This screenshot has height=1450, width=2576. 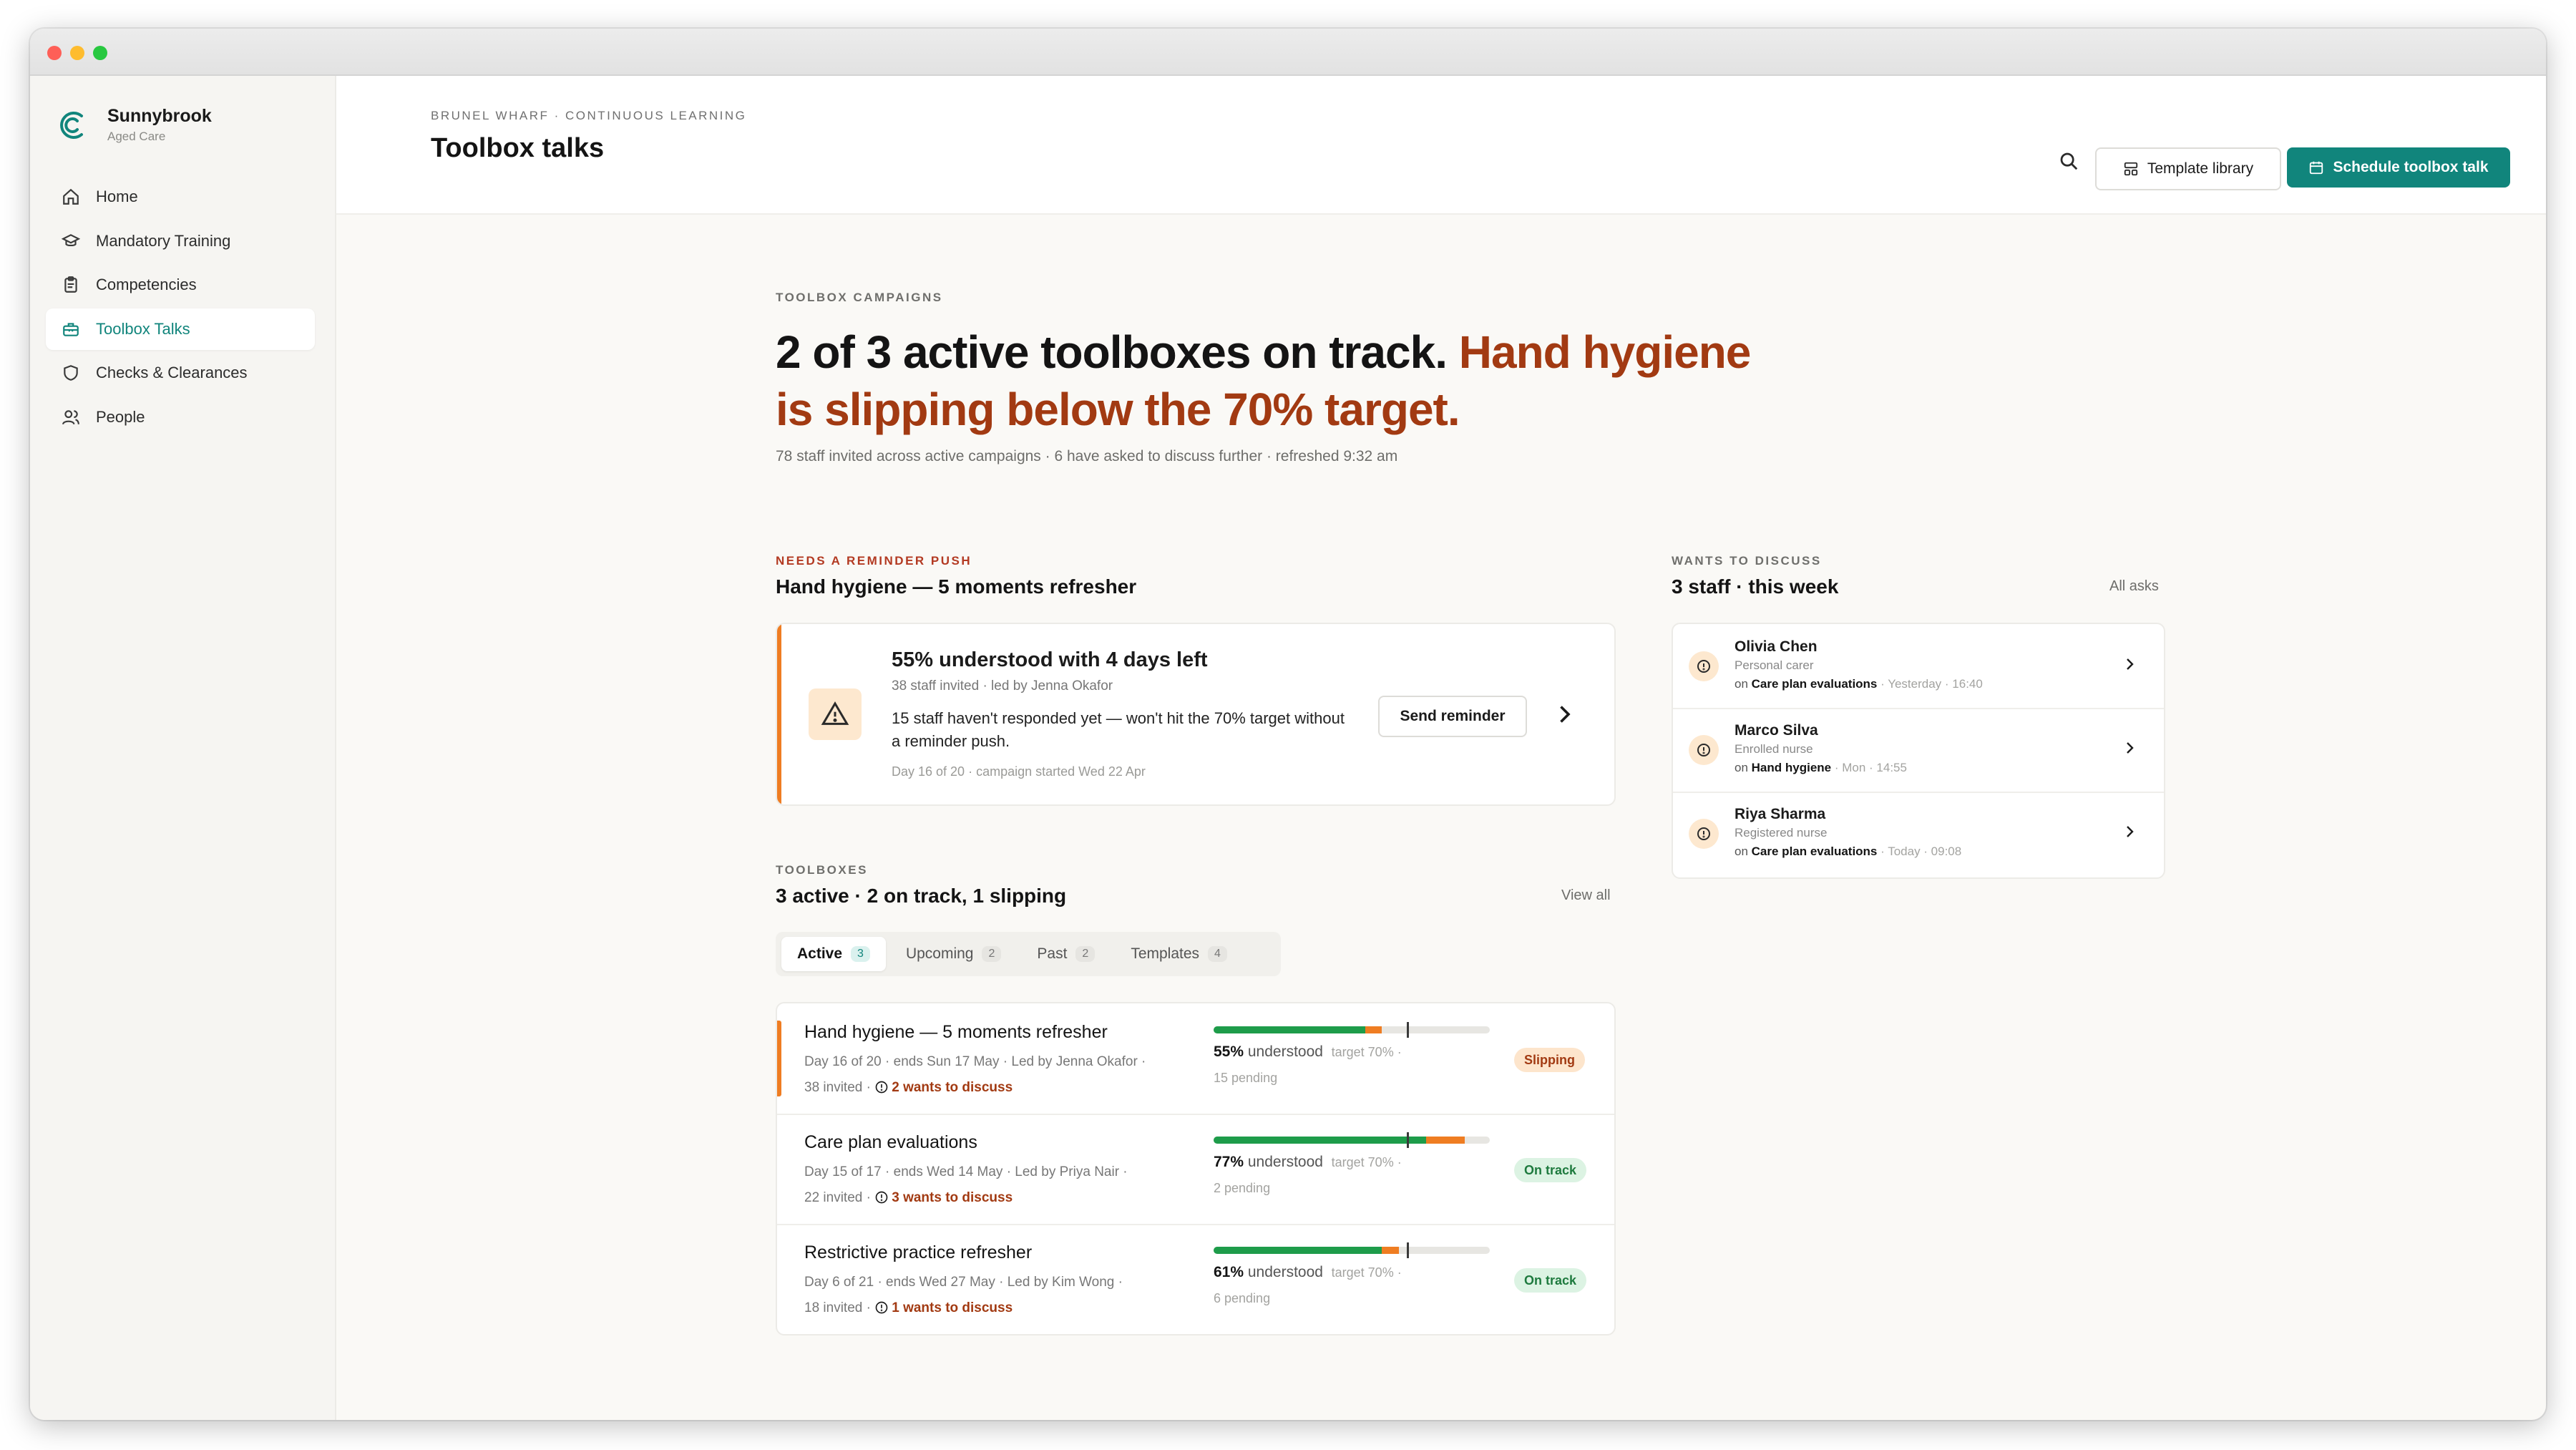 I want to click on brand: Sunnybrook Aged Care, so click(x=134, y=125).